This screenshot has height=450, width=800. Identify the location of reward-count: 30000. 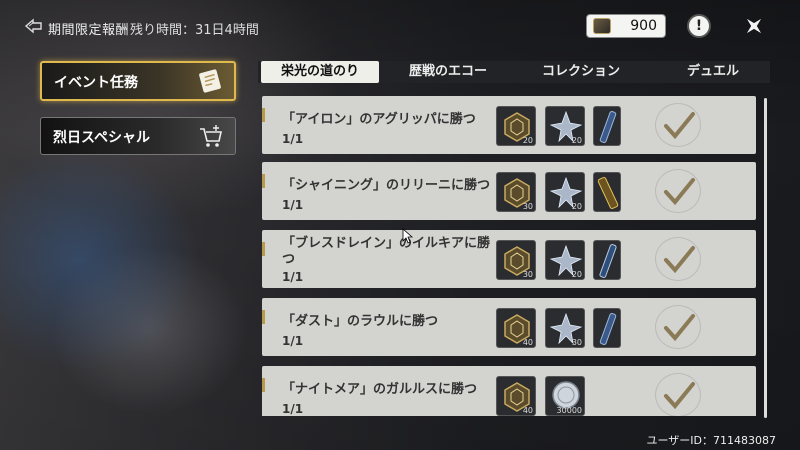
(569, 410).